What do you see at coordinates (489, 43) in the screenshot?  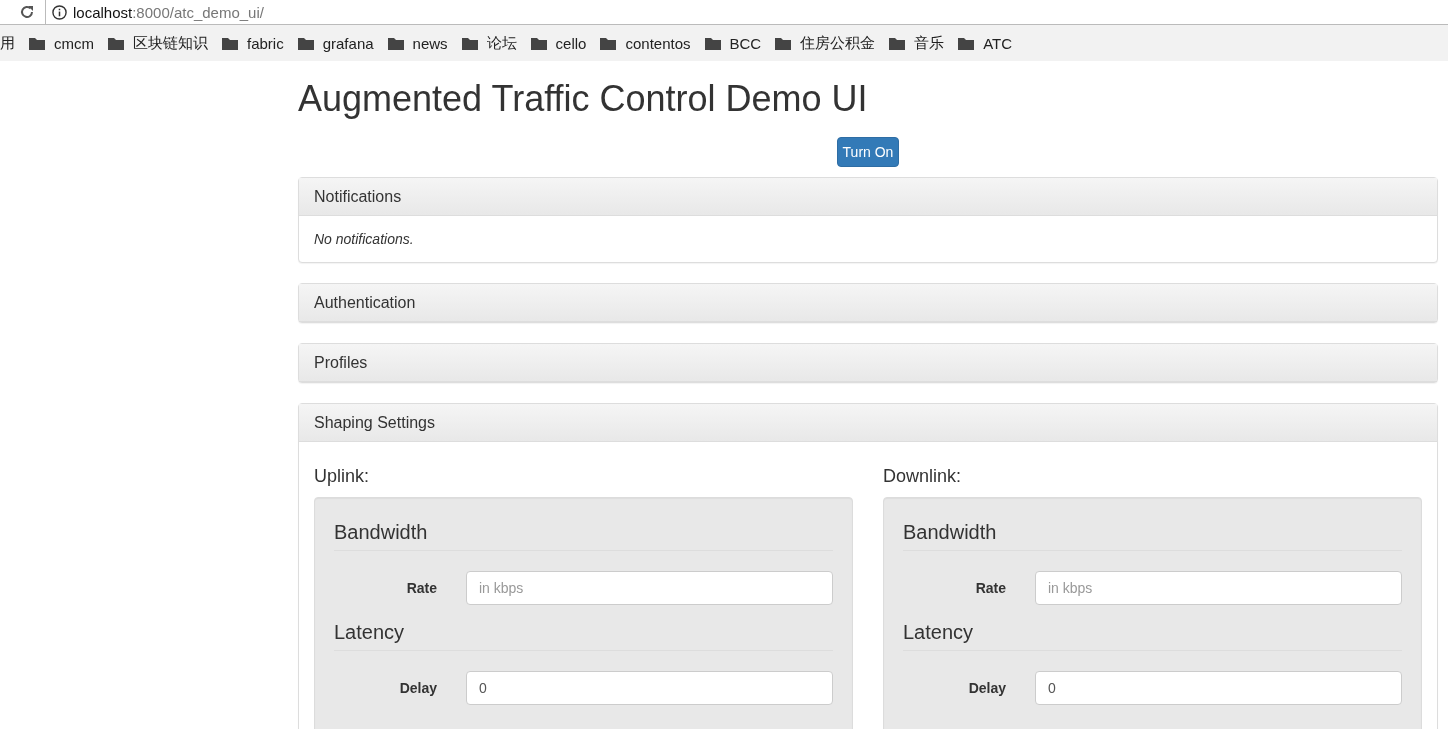 I see `bookmark-link: 论坛` at bounding box center [489, 43].